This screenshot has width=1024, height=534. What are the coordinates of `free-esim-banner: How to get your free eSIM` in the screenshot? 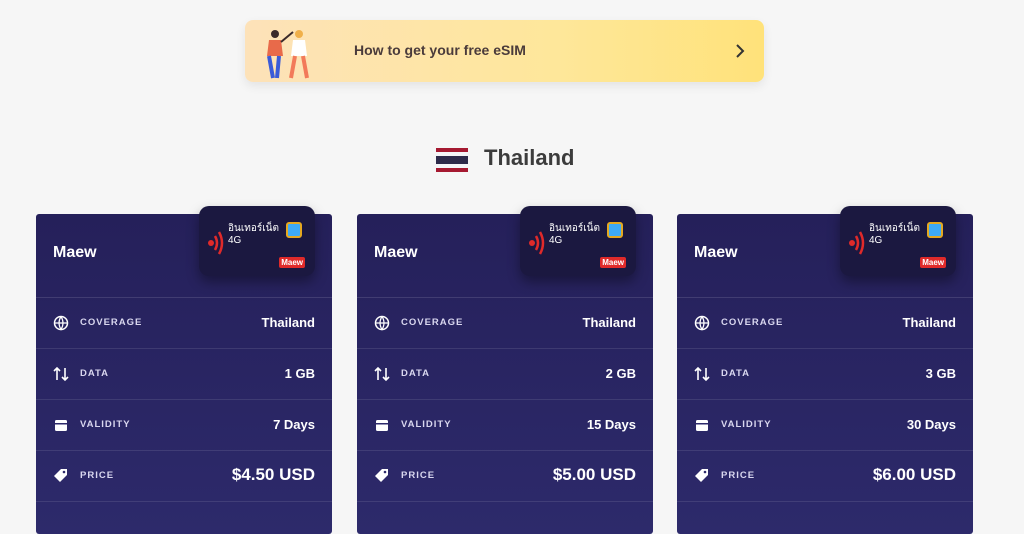 It's located at (504, 51).